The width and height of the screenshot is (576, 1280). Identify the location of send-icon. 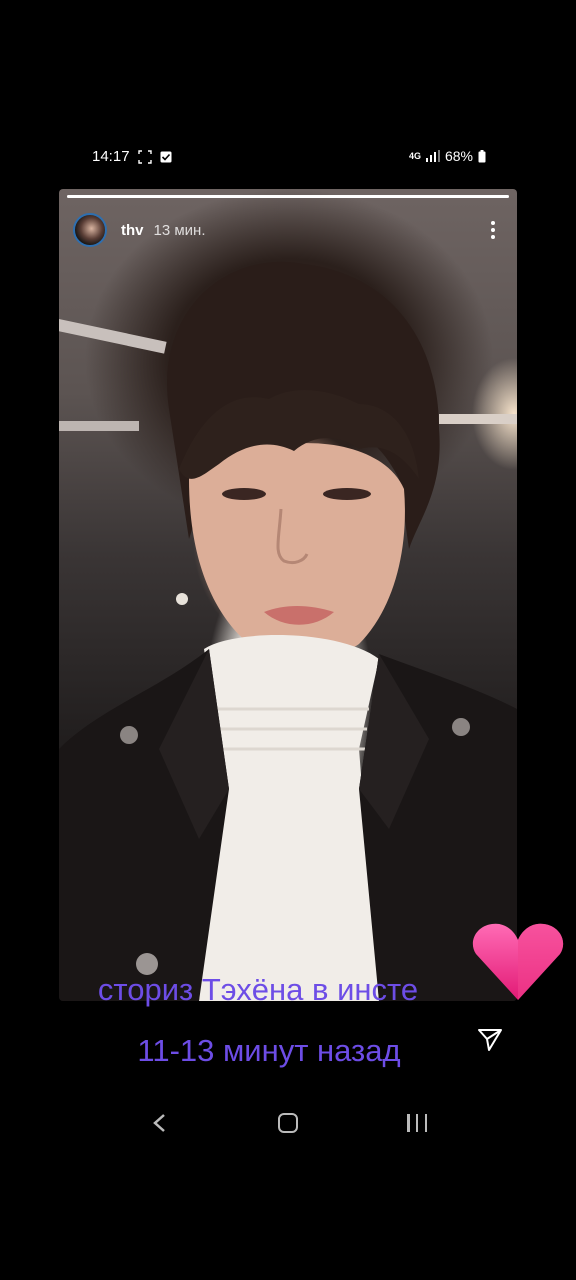
(490, 1039).